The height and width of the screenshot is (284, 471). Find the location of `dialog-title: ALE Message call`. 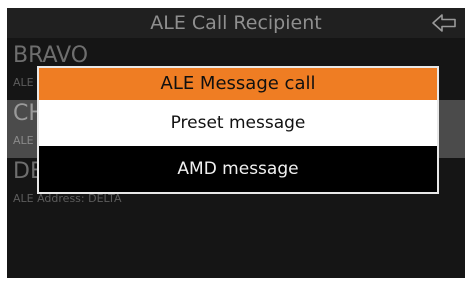

dialog-title: ALE Message call is located at coordinates (238, 84).